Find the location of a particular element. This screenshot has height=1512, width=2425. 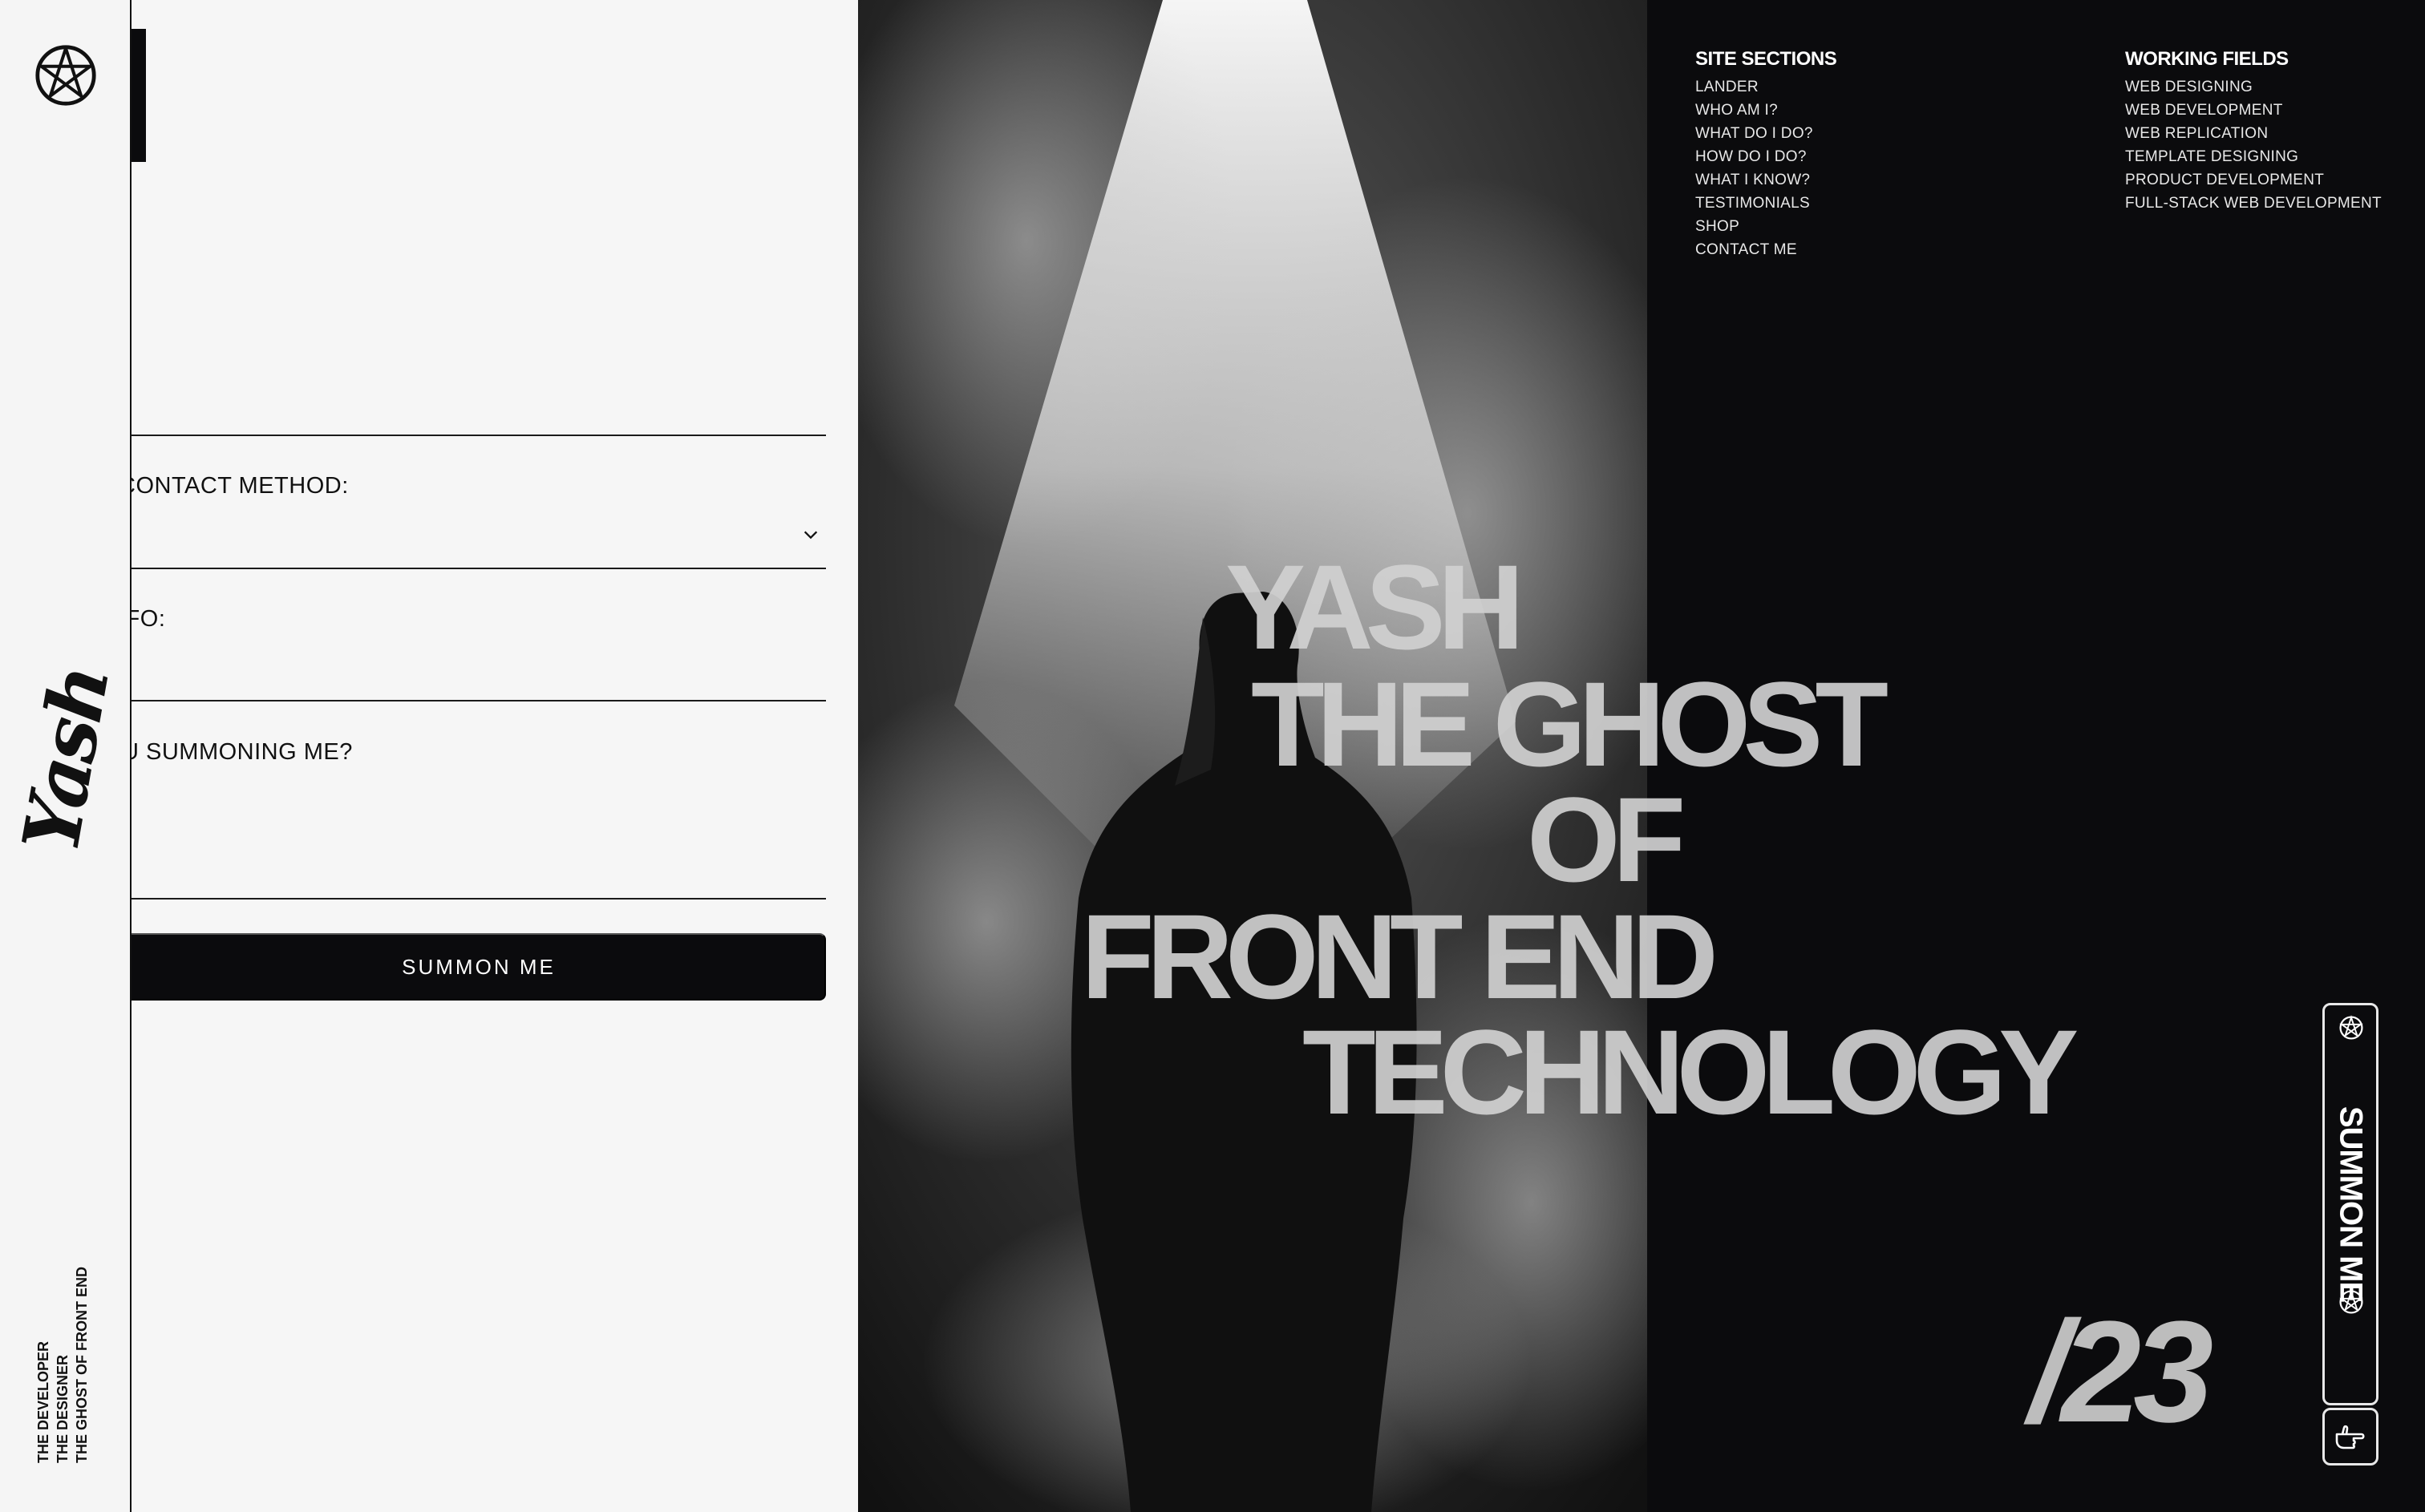

info-input-underline is located at coordinates (479, 700).